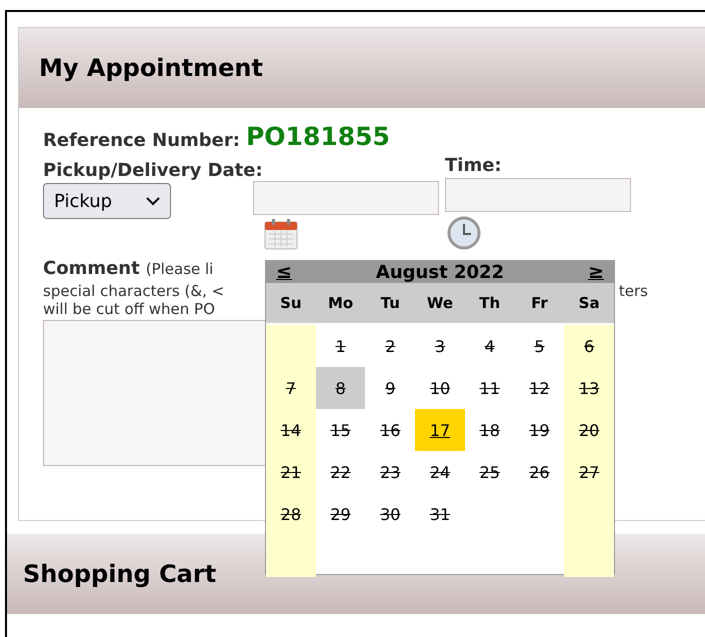  Describe the element at coordinates (539, 388) in the screenshot. I see `calendar-day: 12` at that location.